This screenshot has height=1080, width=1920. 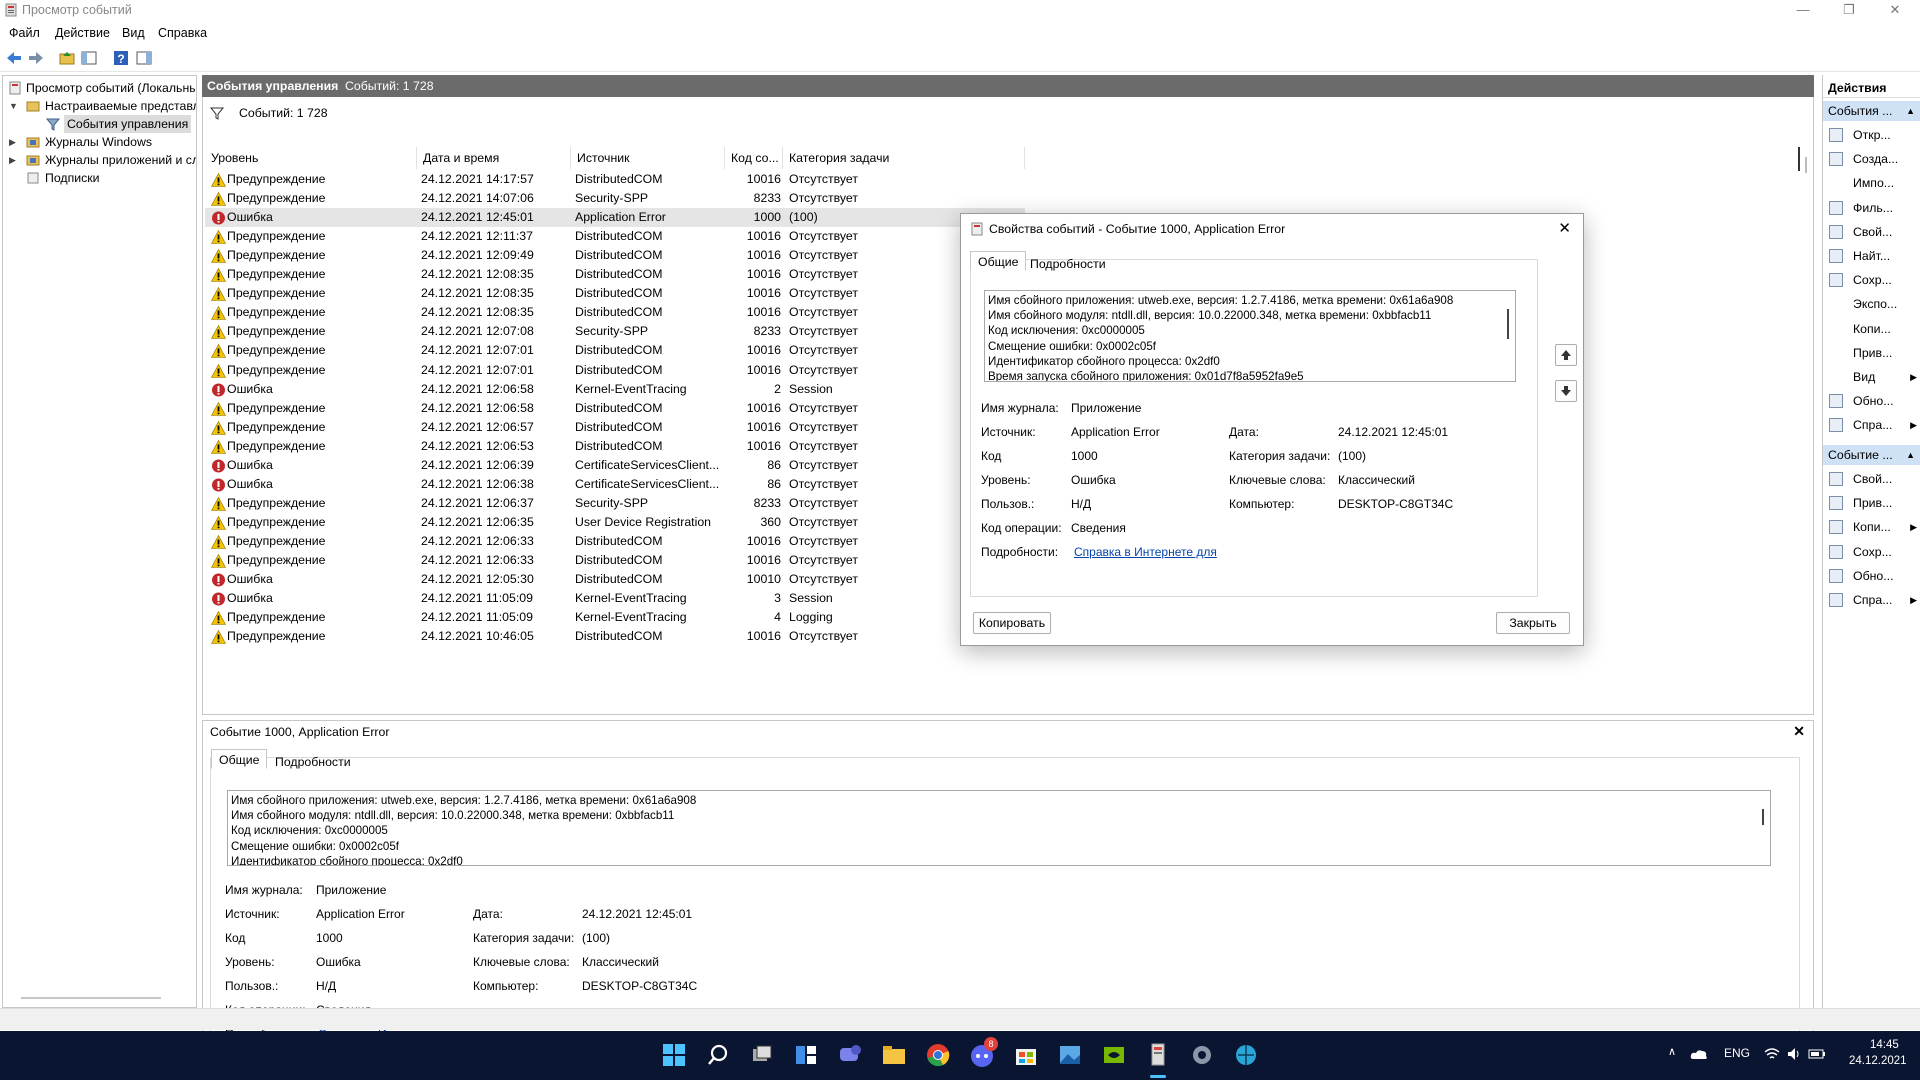 I want to click on maximize-button: ❐, so click(x=1849, y=11).